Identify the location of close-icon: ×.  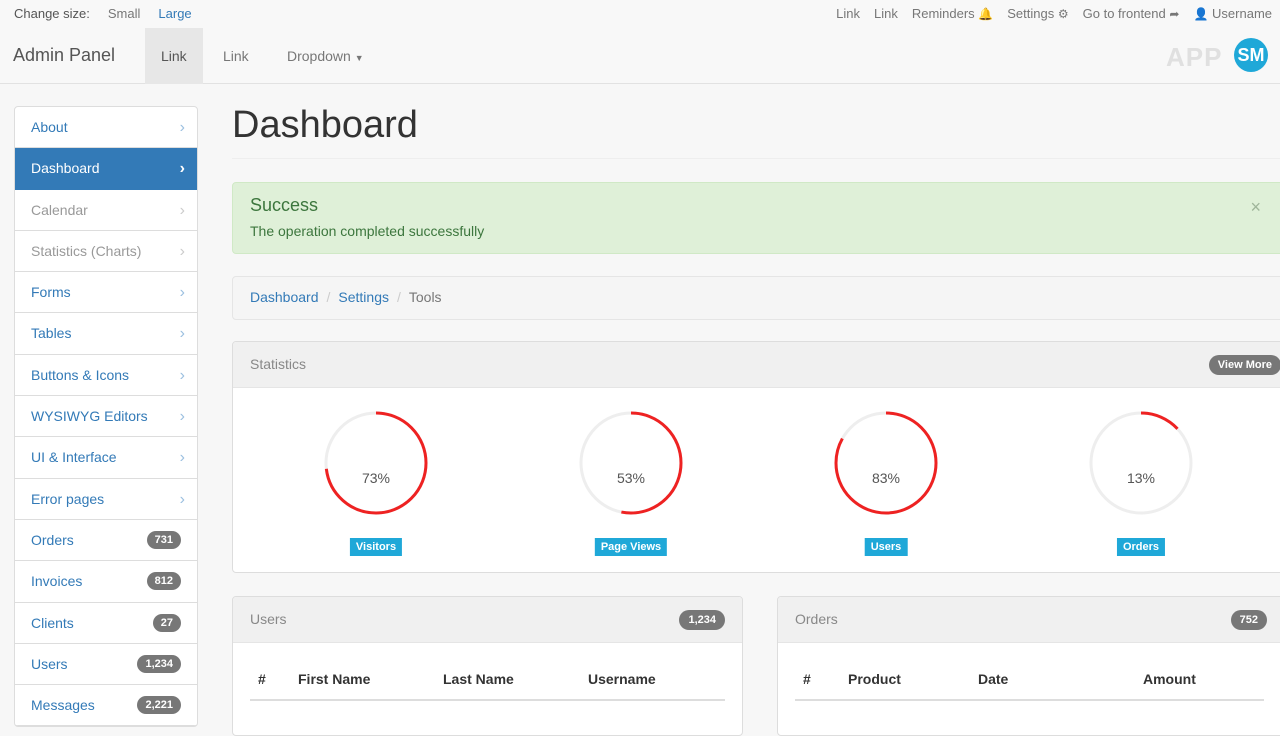
(1255, 207).